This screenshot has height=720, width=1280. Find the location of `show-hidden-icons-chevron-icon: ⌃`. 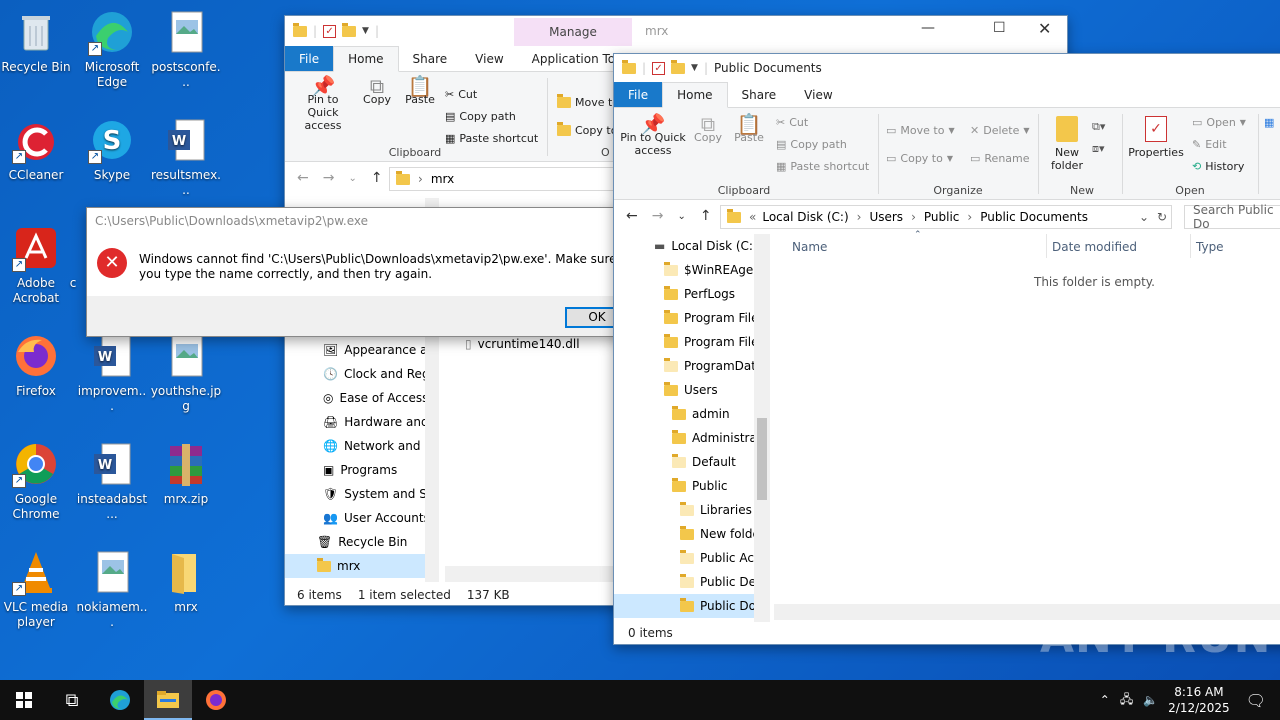

show-hidden-icons-chevron-icon: ⌃ is located at coordinates (1105, 700).